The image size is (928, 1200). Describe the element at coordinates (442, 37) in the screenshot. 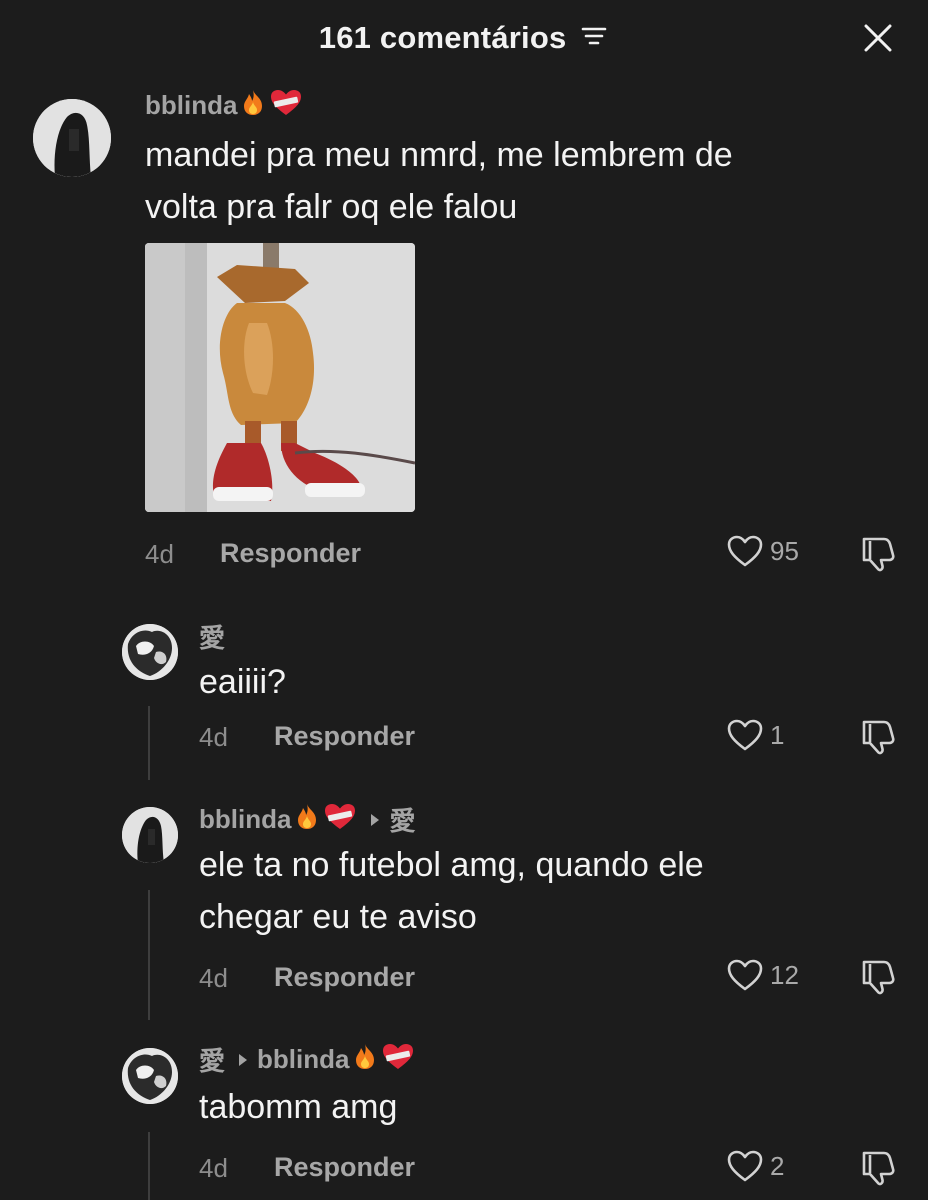

I see `comments-count-title: 161 comentários` at that location.